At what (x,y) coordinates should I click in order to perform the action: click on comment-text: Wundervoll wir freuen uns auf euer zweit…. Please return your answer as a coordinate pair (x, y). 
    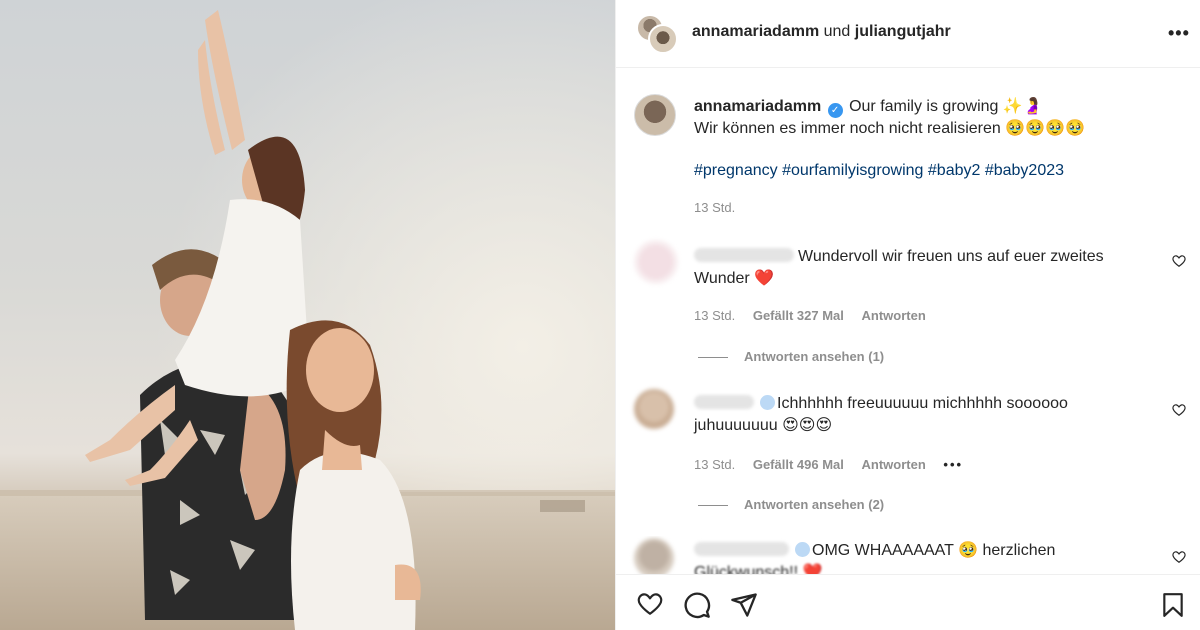
    Looking at the image, I should click on (924, 268).